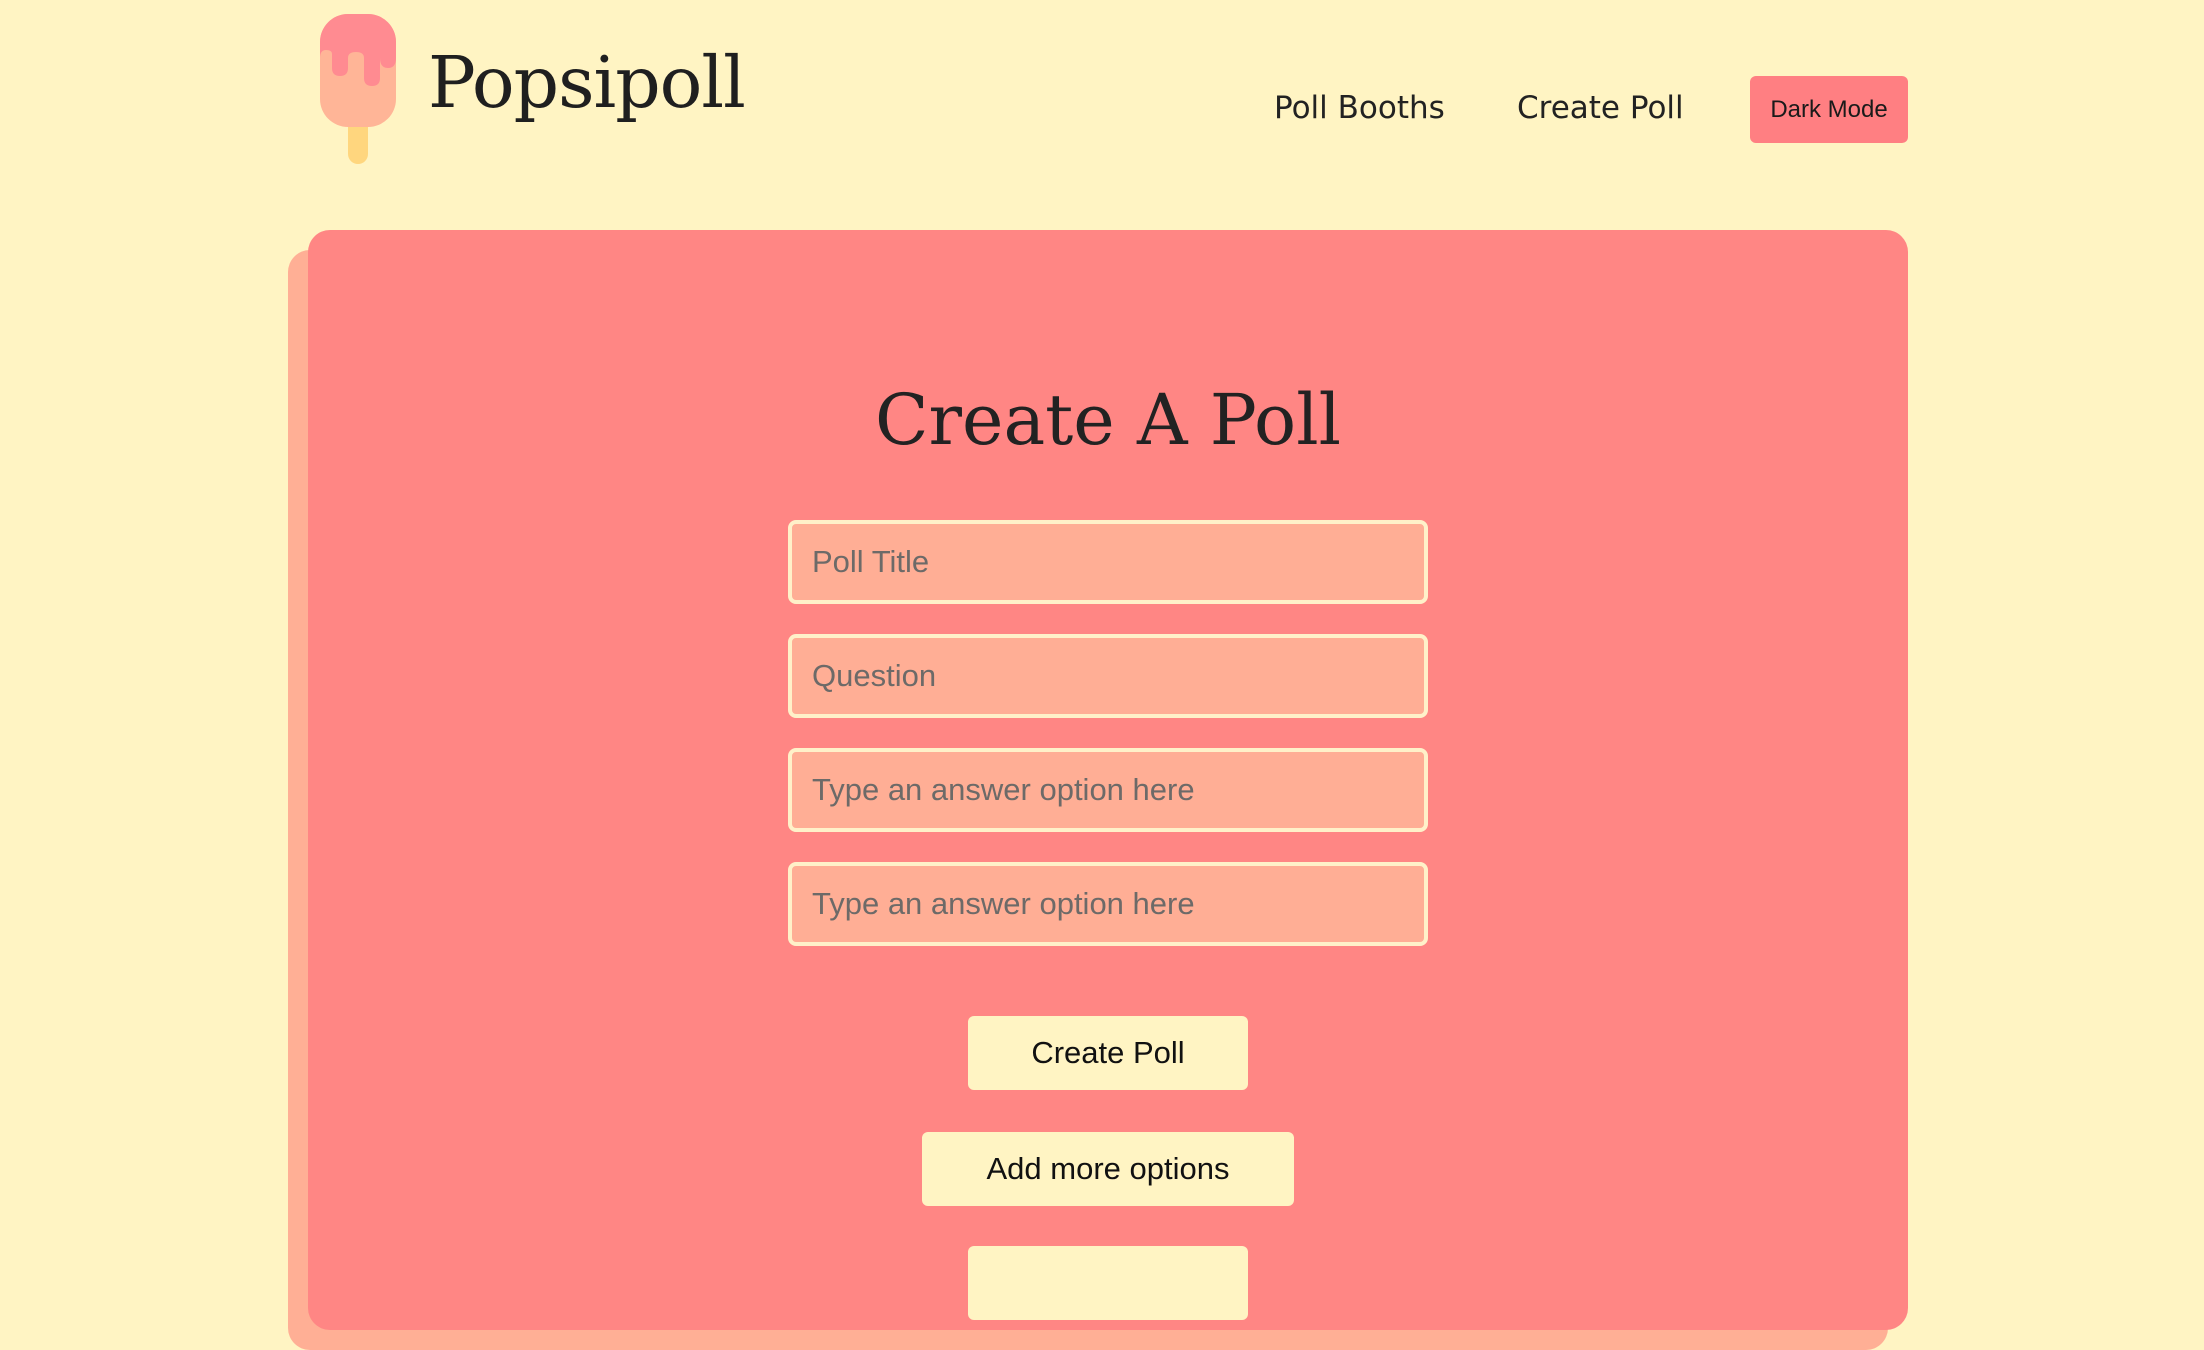 The image size is (2204, 1350). I want to click on nav-link-create-poll: Create Poll, so click(1600, 108).